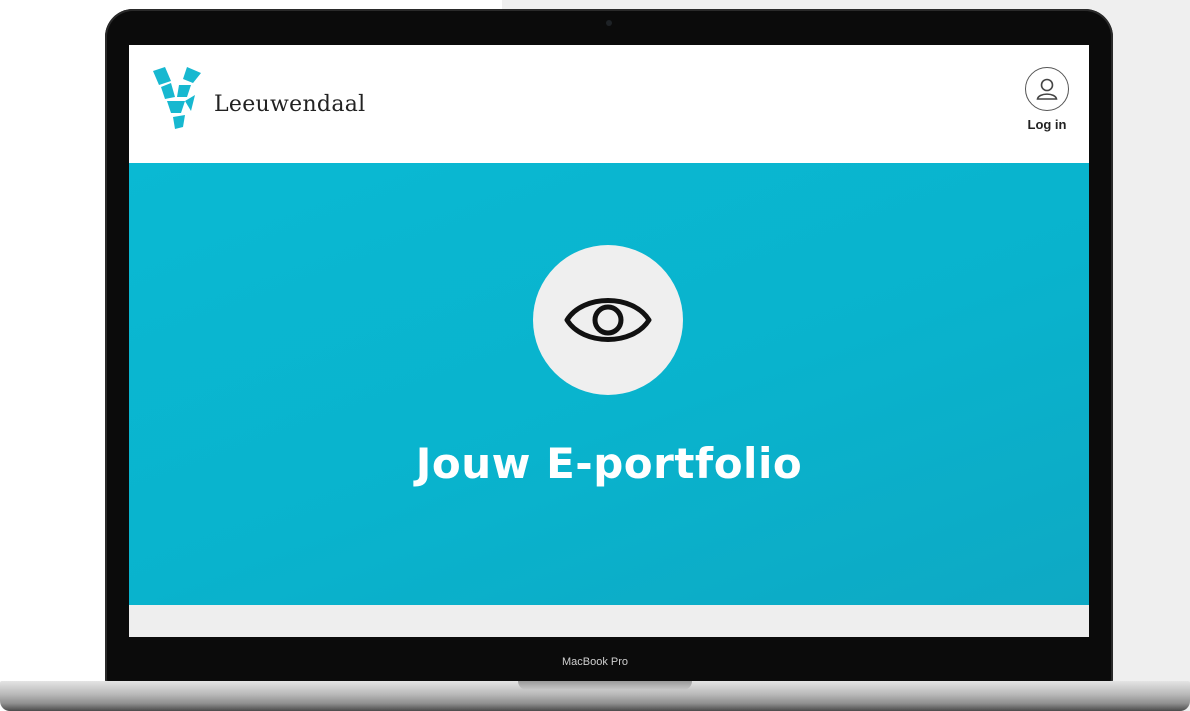 The width and height of the screenshot is (1190, 711). Describe the element at coordinates (595, 662) in the screenshot. I see `device-model-label: MacBook Pro` at that location.